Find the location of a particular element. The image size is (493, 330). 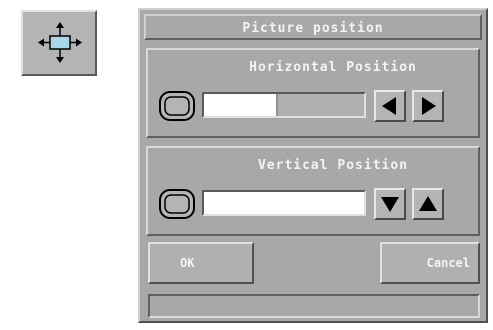

picture-position-launcher-button is located at coordinates (59, 43).